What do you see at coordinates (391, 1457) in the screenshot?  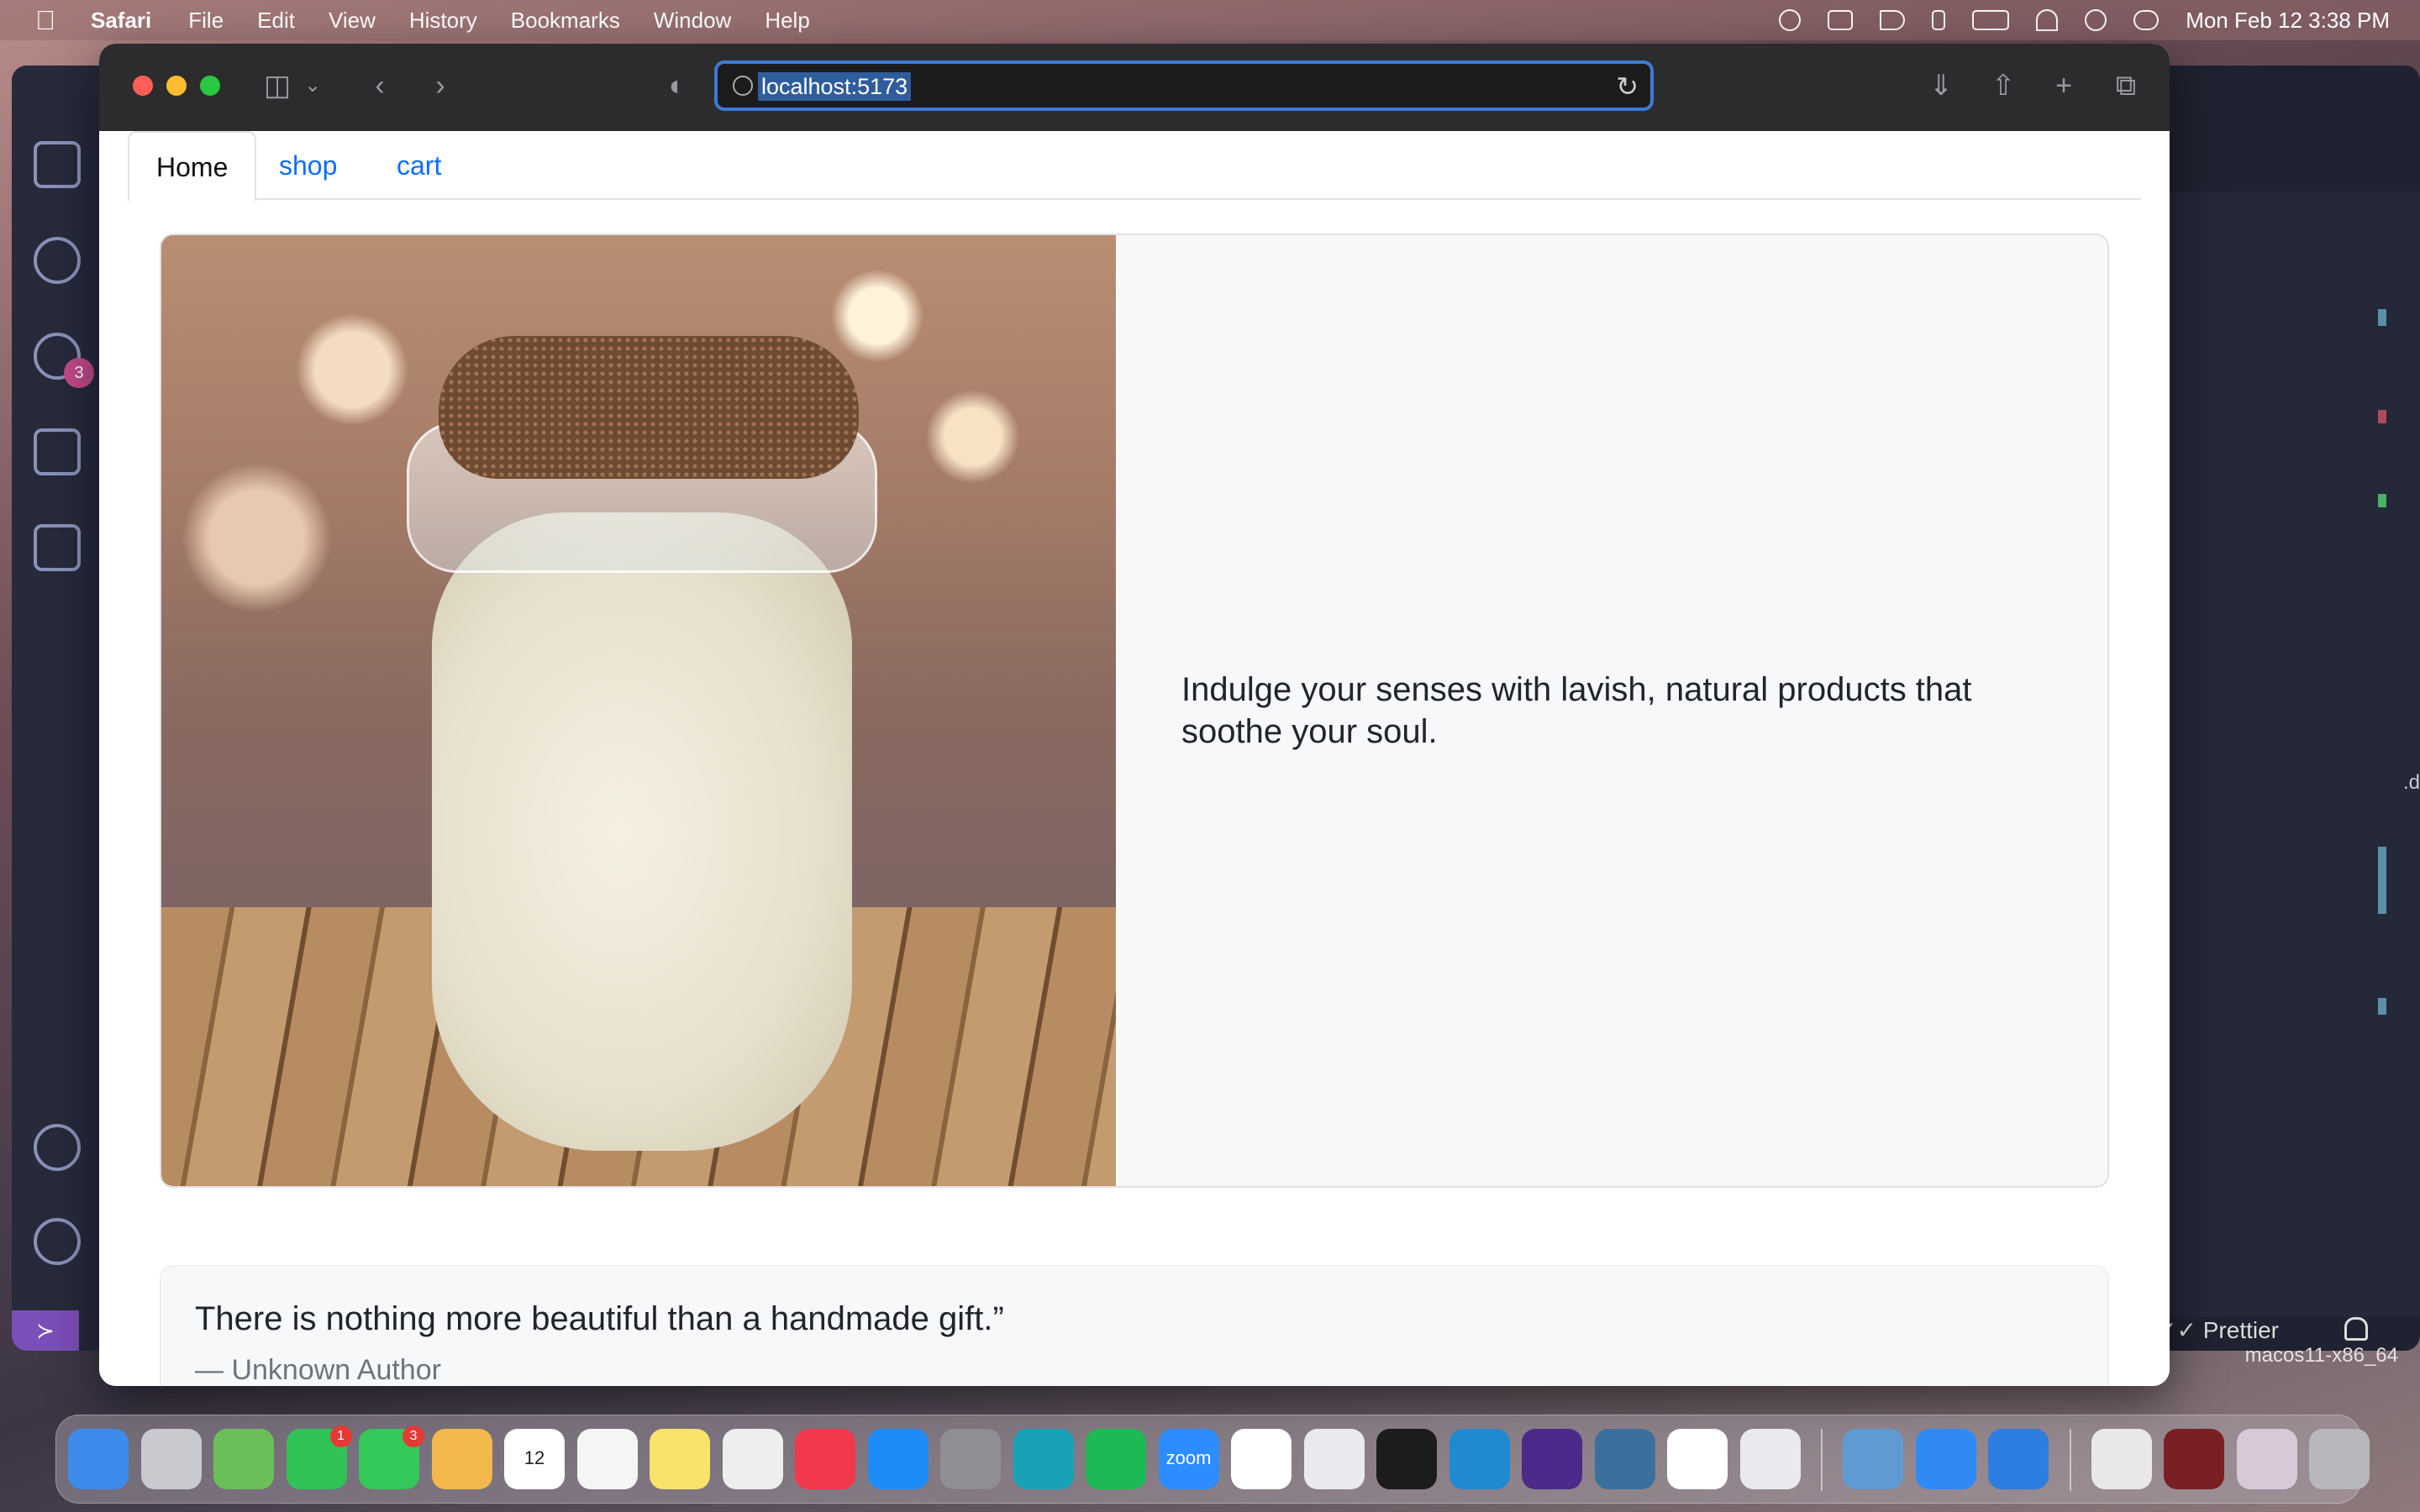 I see `dock-messages-icon: 3` at bounding box center [391, 1457].